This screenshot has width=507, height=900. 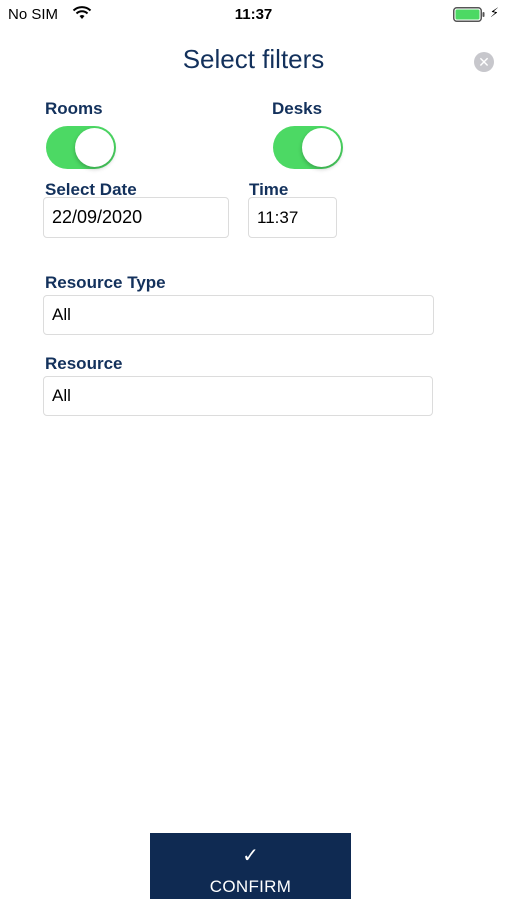 I want to click on rooms-toggle, so click(x=81, y=147).